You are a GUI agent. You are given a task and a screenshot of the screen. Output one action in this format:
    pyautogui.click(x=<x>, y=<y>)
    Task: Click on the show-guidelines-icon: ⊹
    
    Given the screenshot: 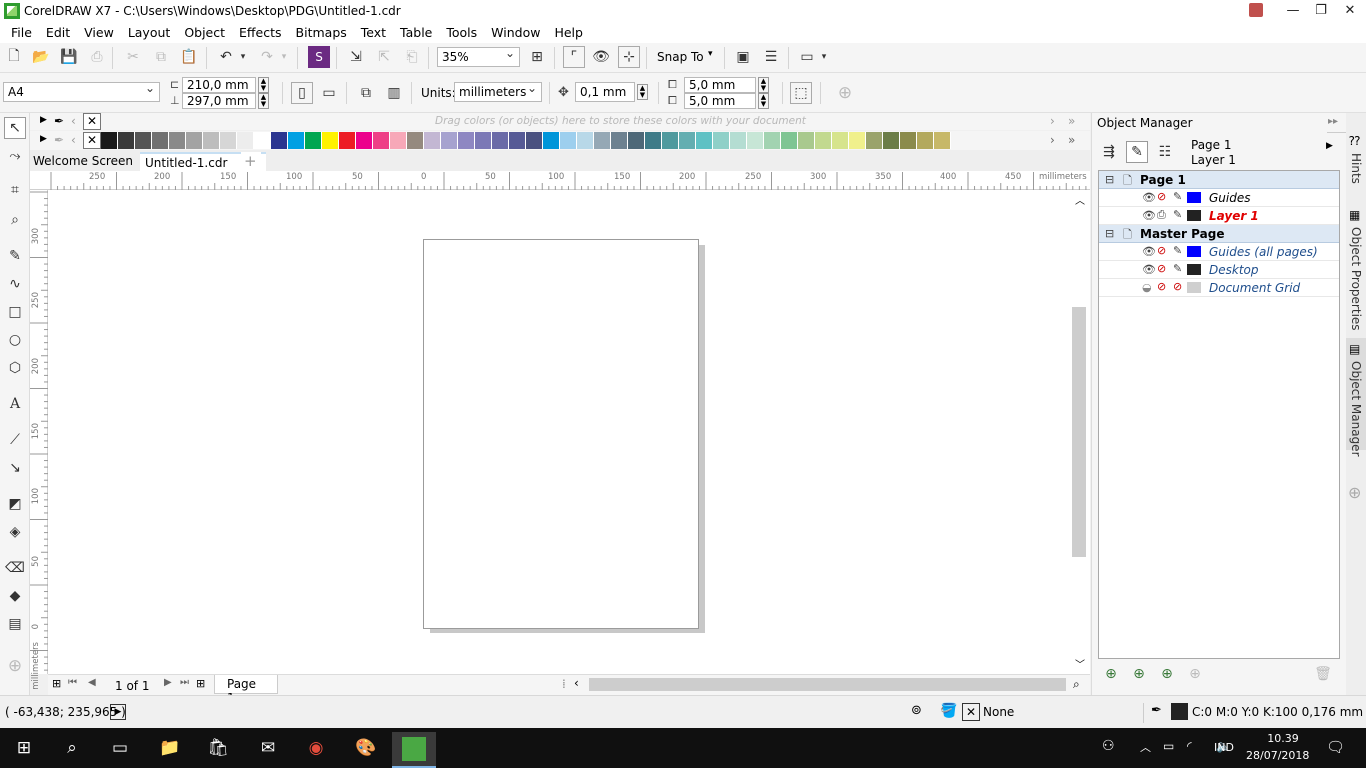 What is the action you would take?
    pyautogui.click(x=629, y=57)
    